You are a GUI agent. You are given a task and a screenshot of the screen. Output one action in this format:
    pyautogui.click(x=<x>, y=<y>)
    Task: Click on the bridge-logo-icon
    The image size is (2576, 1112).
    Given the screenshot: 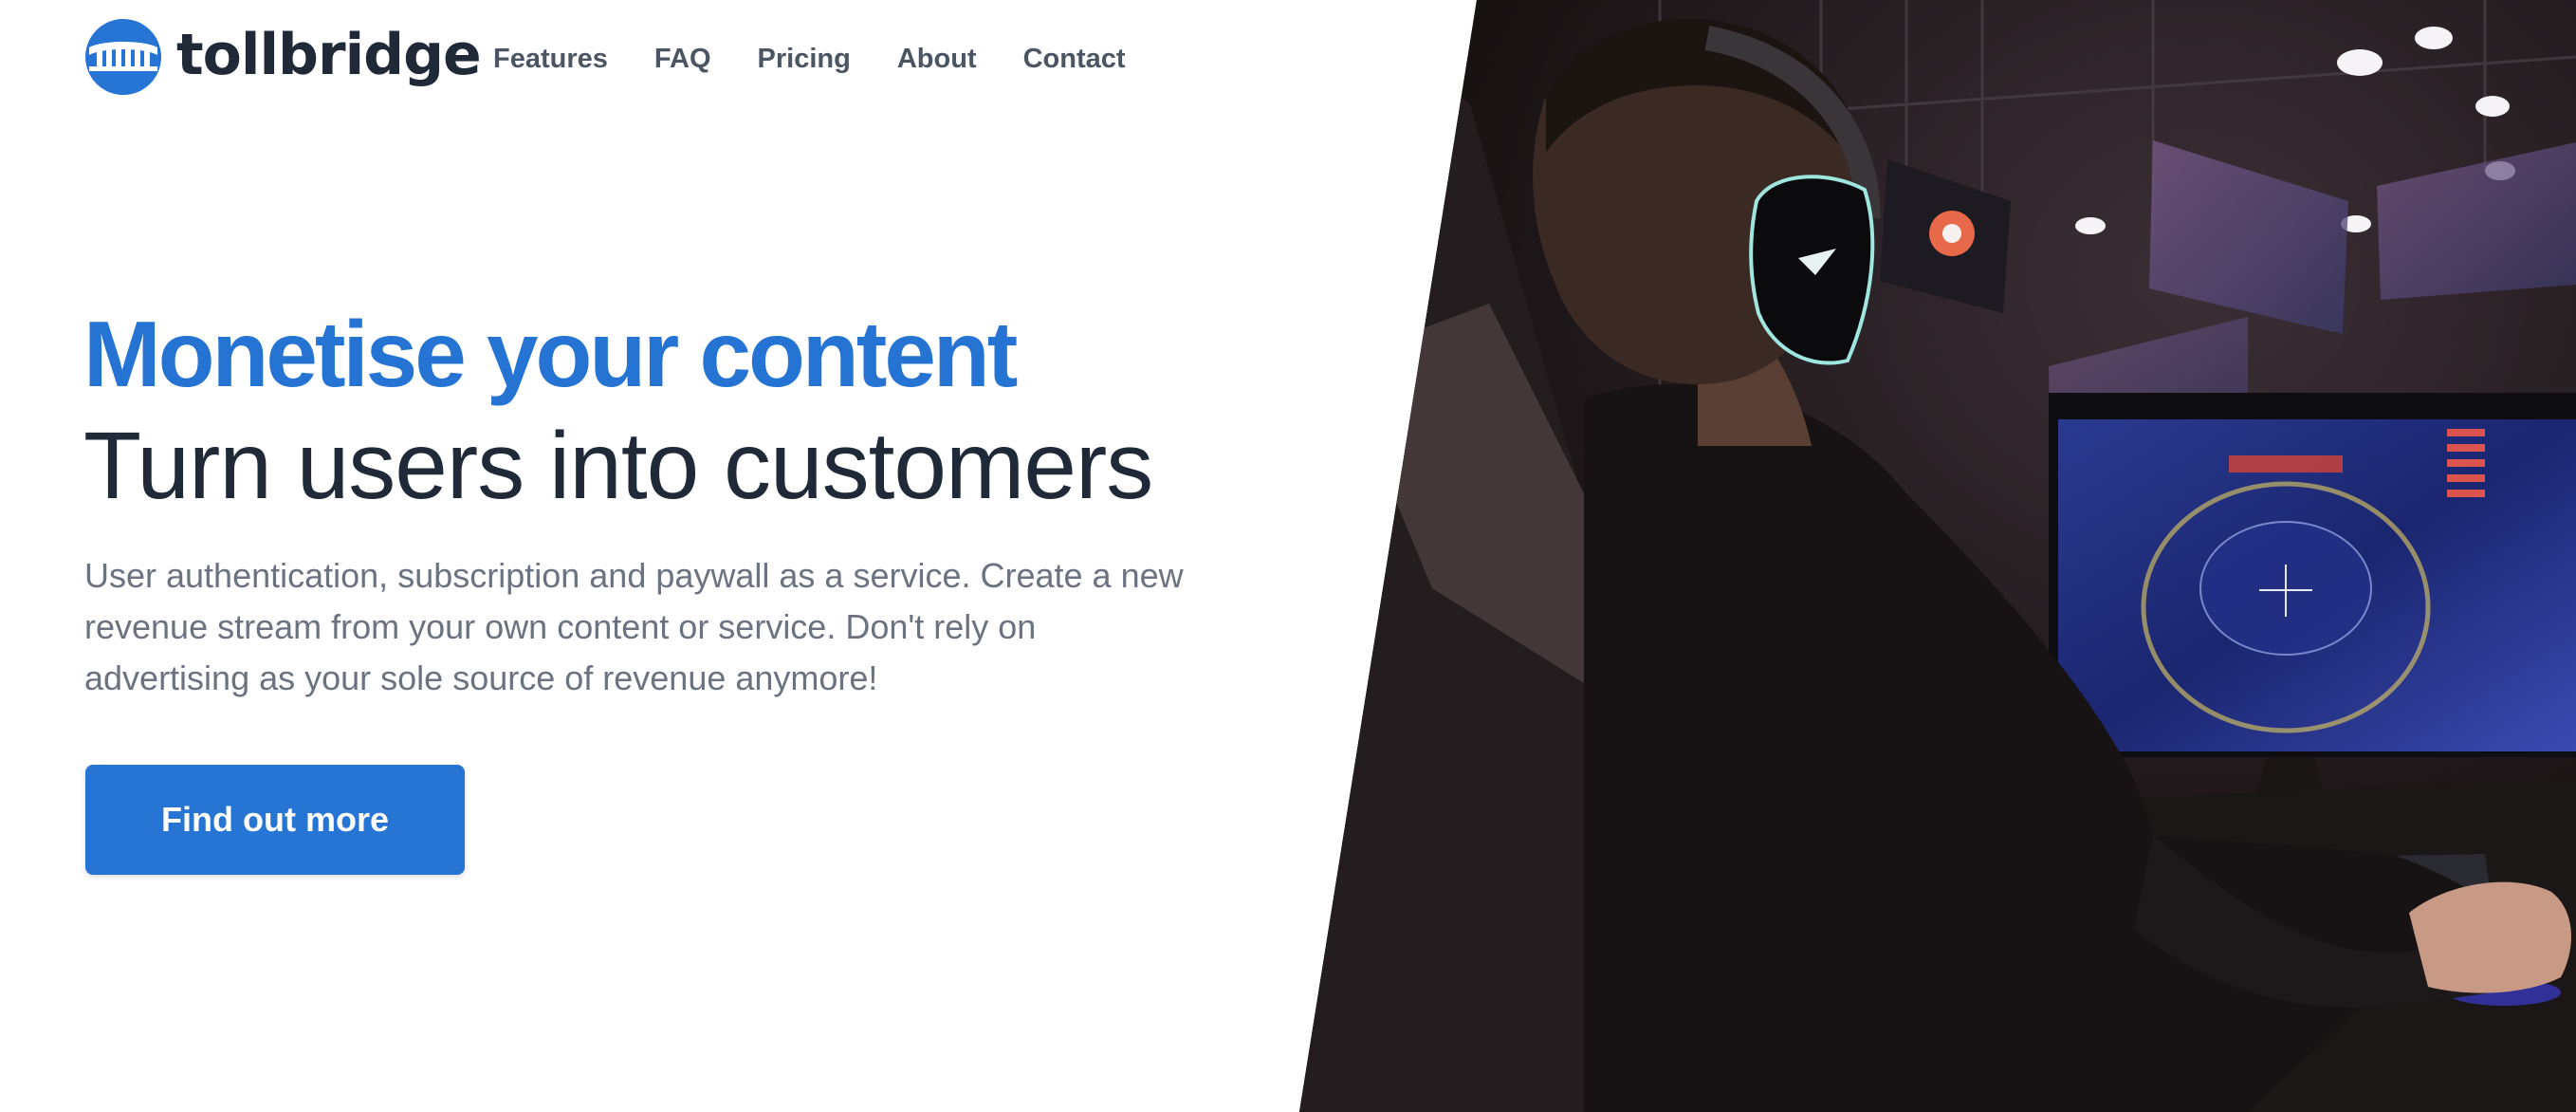 What is the action you would take?
    pyautogui.click(x=123, y=57)
    